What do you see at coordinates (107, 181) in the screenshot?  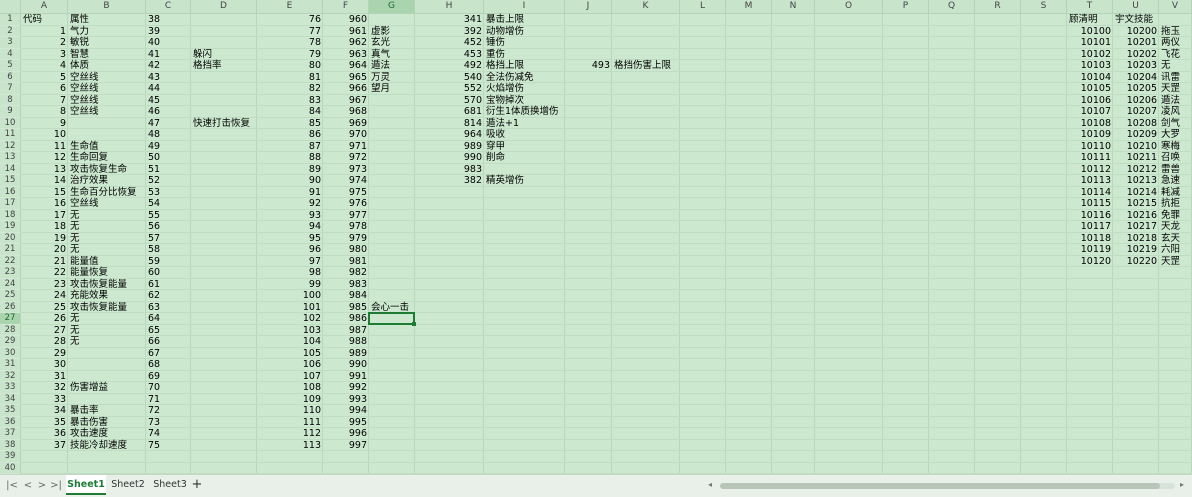 I see `cell-b15: 治疗效果` at bounding box center [107, 181].